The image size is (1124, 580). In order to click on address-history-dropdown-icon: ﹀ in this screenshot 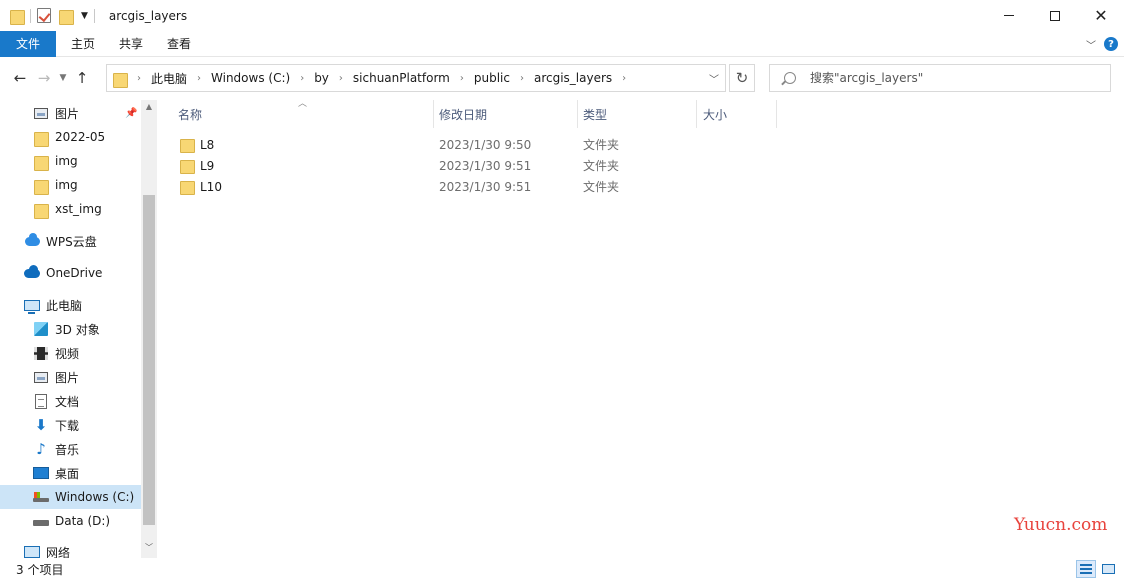, I will do `click(714, 78)`.